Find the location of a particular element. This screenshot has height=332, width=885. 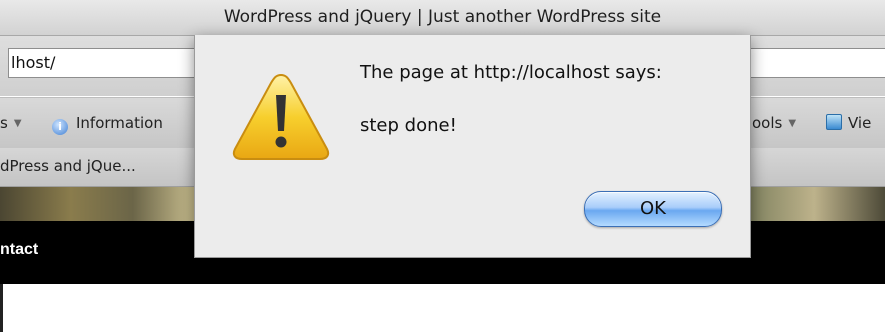

info-icon: i is located at coordinates (60, 127).